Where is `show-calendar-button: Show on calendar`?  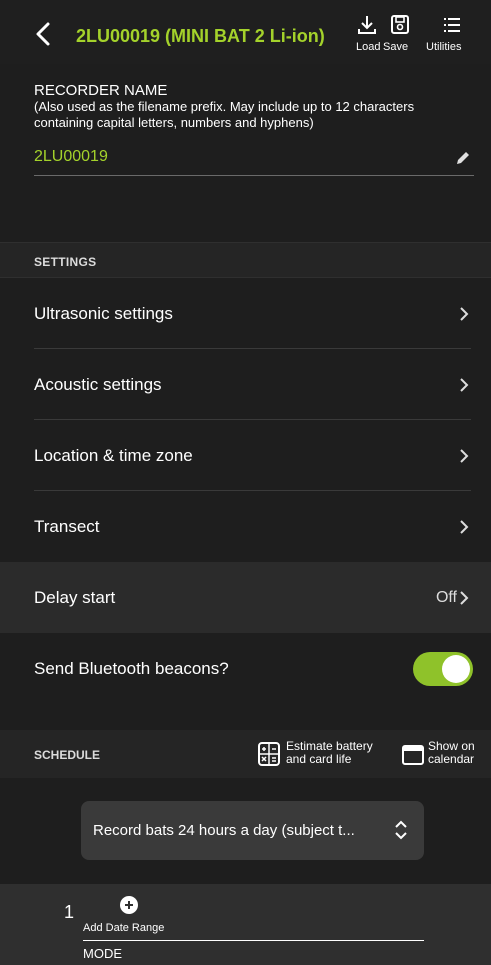
show-calendar-button: Show on calendar is located at coordinates (445, 755).